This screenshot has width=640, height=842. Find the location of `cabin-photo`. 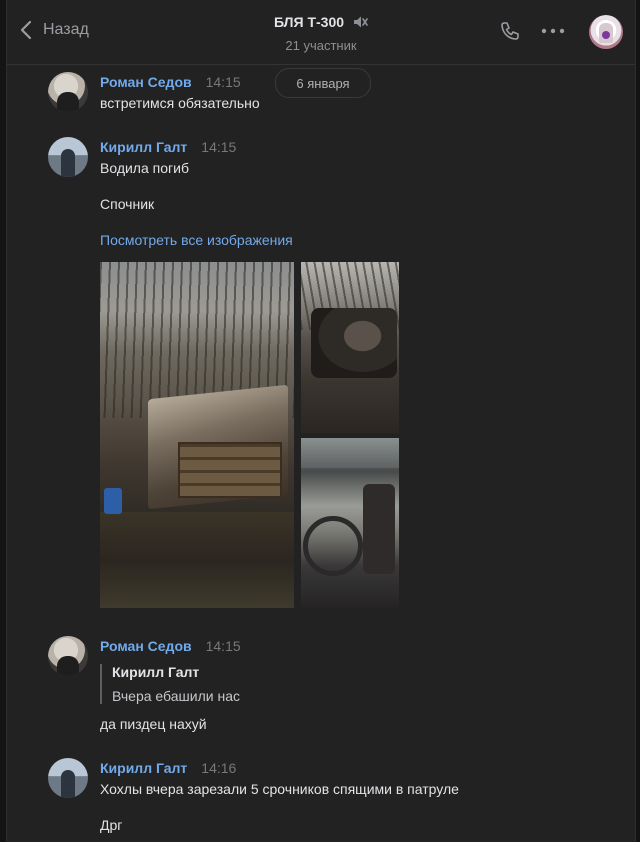

cabin-photo is located at coordinates (350, 523).